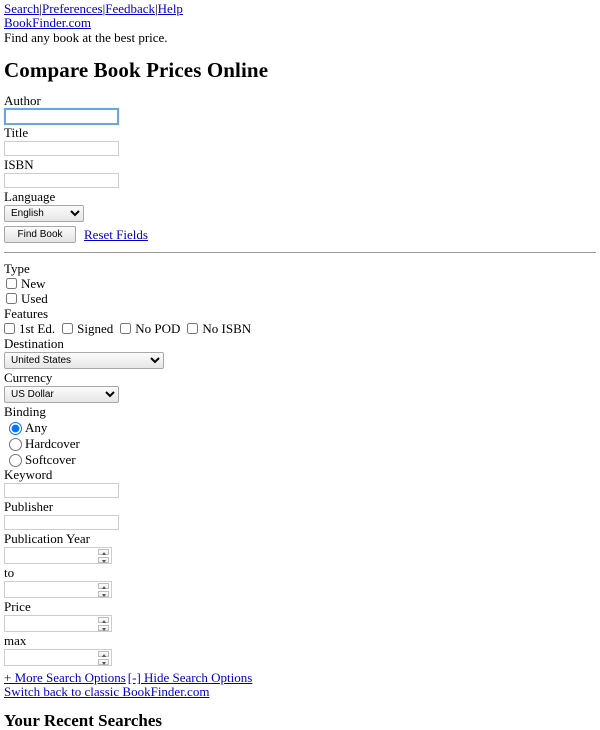  Describe the element at coordinates (17, 268) in the screenshot. I see `type-label: Type` at that location.